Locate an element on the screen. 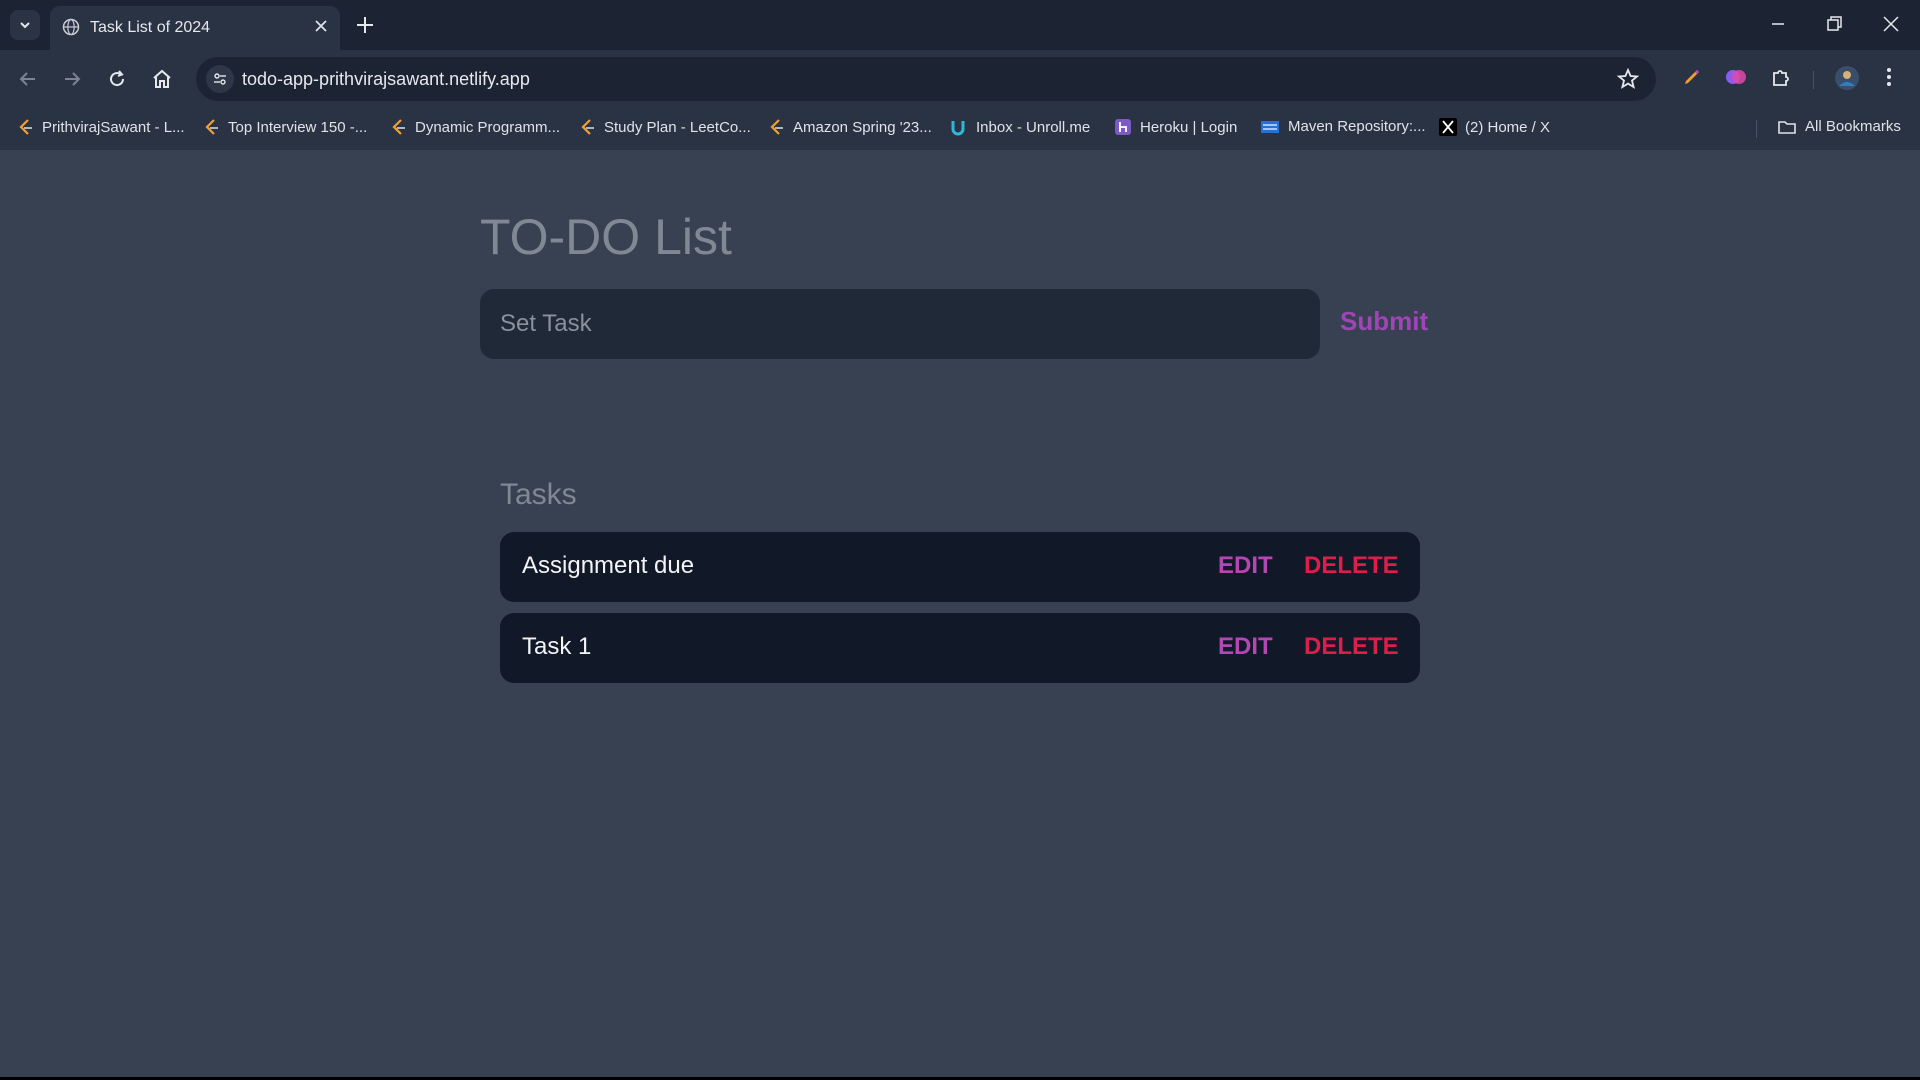  unrollme-icon is located at coordinates (959, 127).